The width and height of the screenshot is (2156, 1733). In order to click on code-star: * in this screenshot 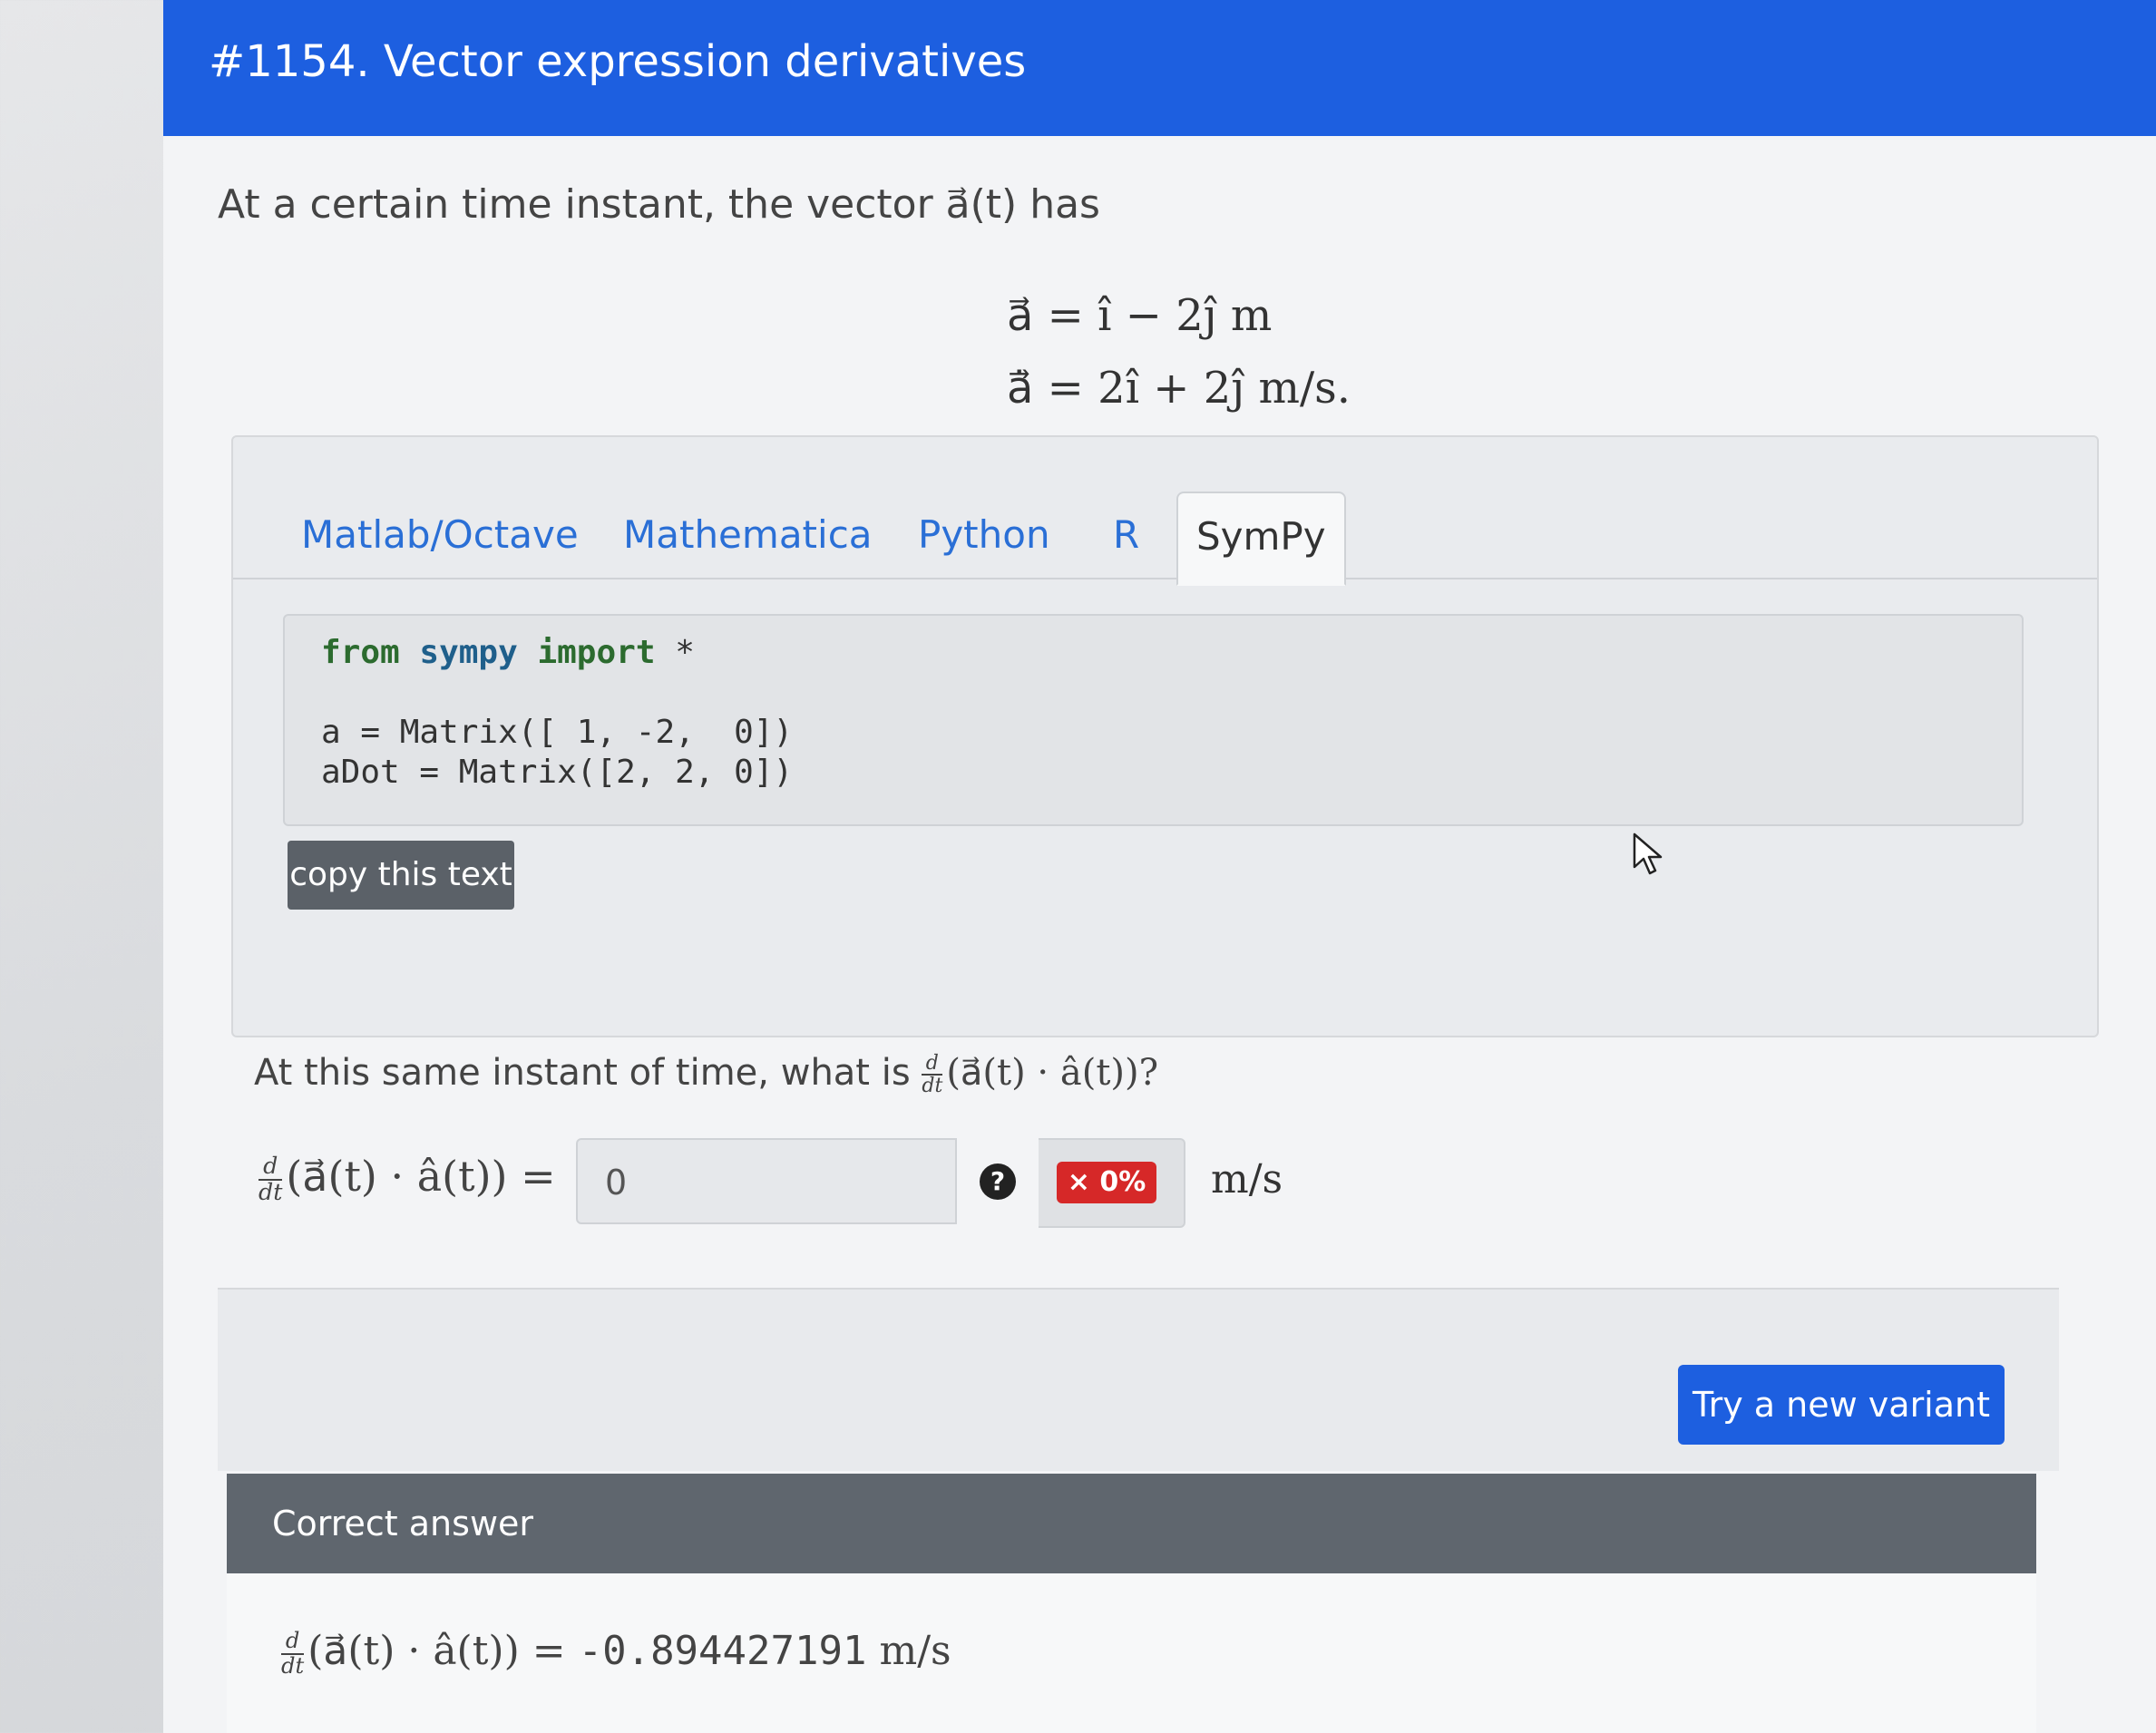, I will do `click(685, 652)`.